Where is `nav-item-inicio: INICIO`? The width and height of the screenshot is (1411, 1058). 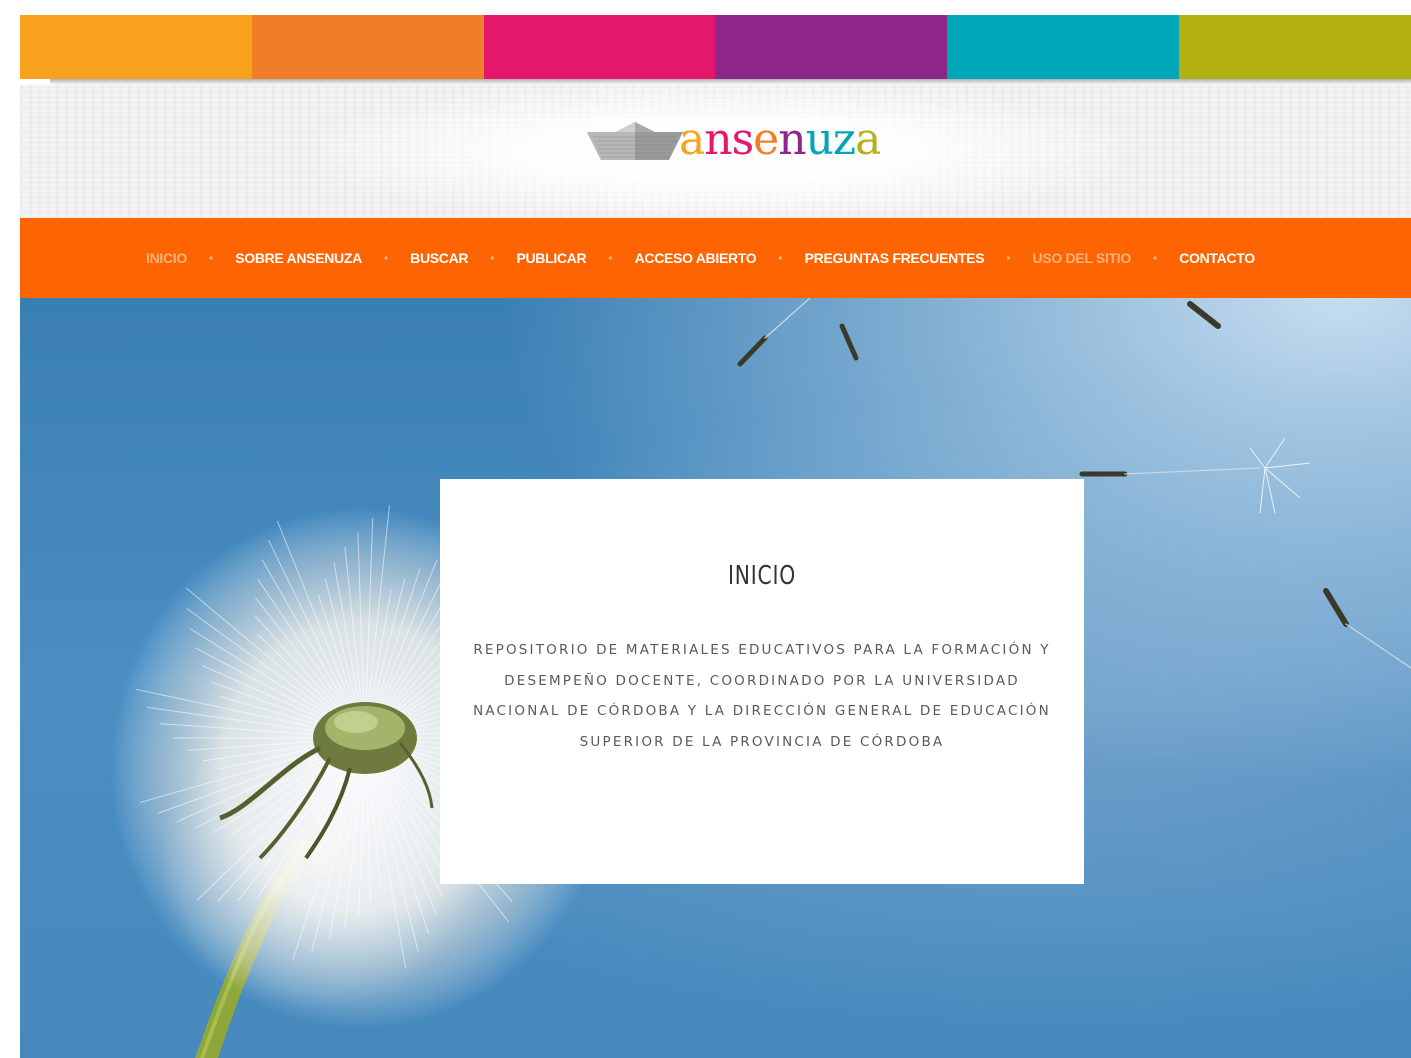
nav-item-inicio: INICIO is located at coordinates (166, 258).